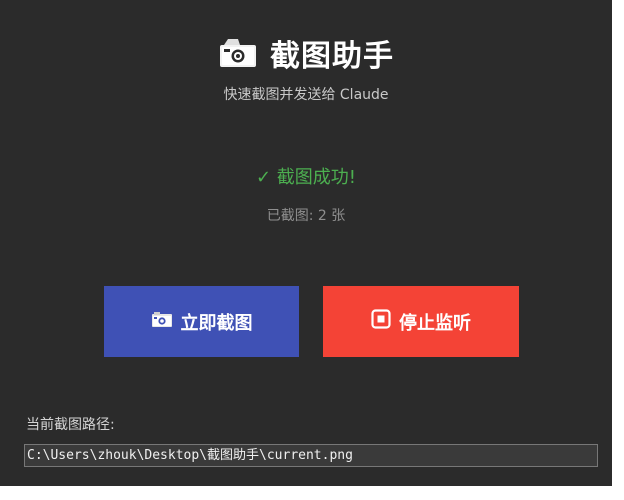 The image size is (624, 500). What do you see at coordinates (306, 95) in the screenshot?
I see `app-subtitle: 快速截图并发送给 Claude` at bounding box center [306, 95].